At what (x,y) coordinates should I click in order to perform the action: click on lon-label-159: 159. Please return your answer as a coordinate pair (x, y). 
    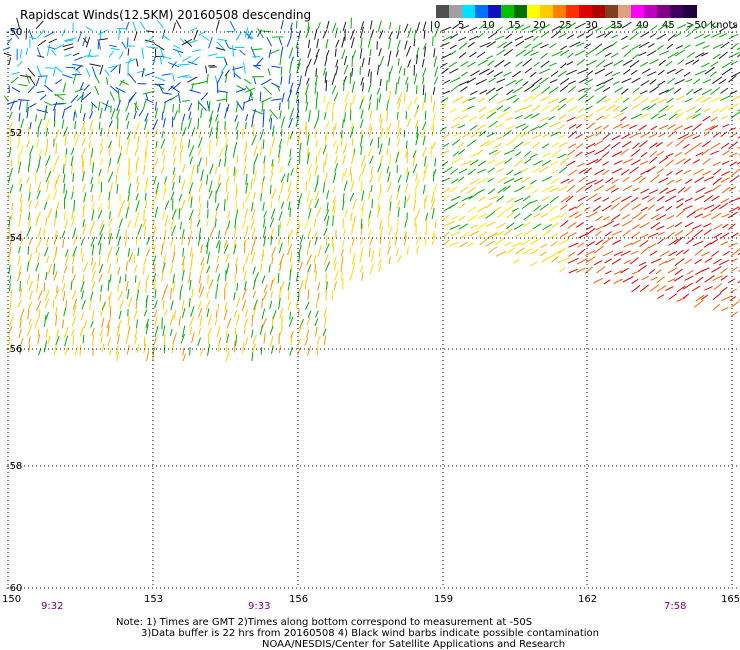
    Looking at the image, I should click on (444, 599).